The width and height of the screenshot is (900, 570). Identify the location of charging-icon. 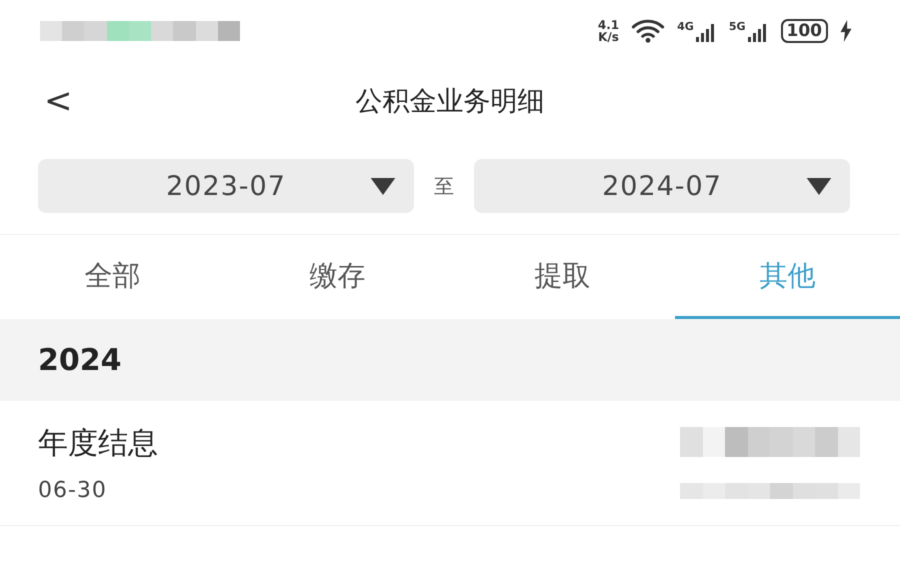
(846, 31).